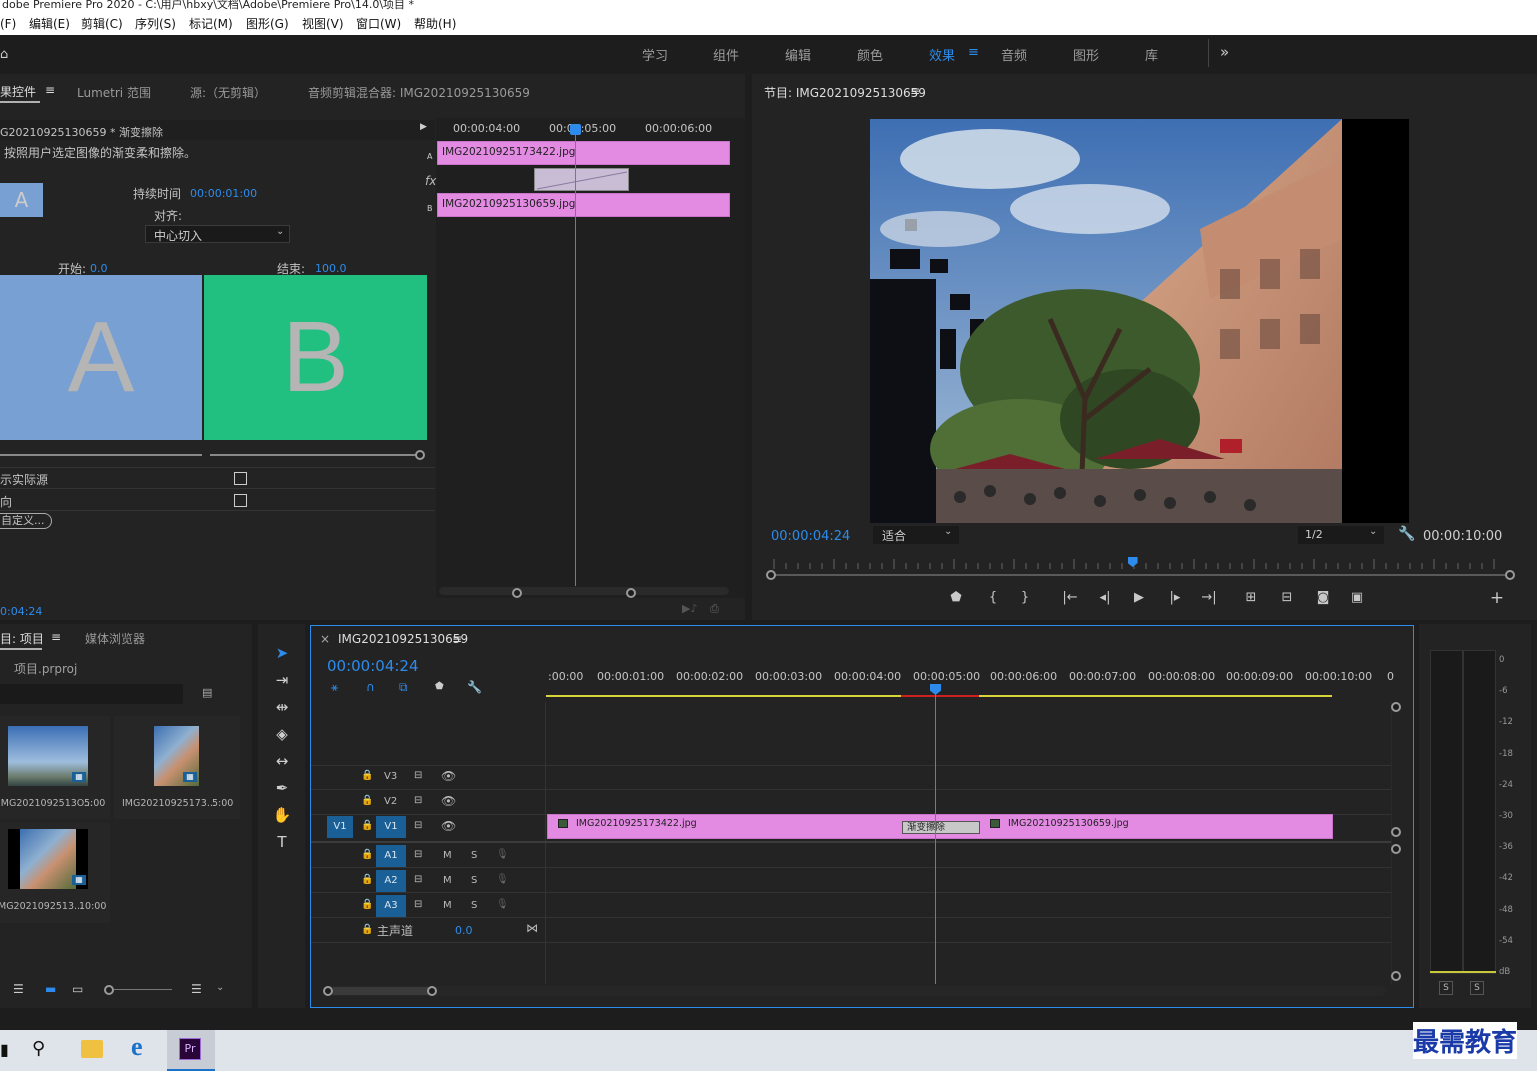  Describe the element at coordinates (8, 24) in the screenshot. I see `menu-file: (F)` at that location.